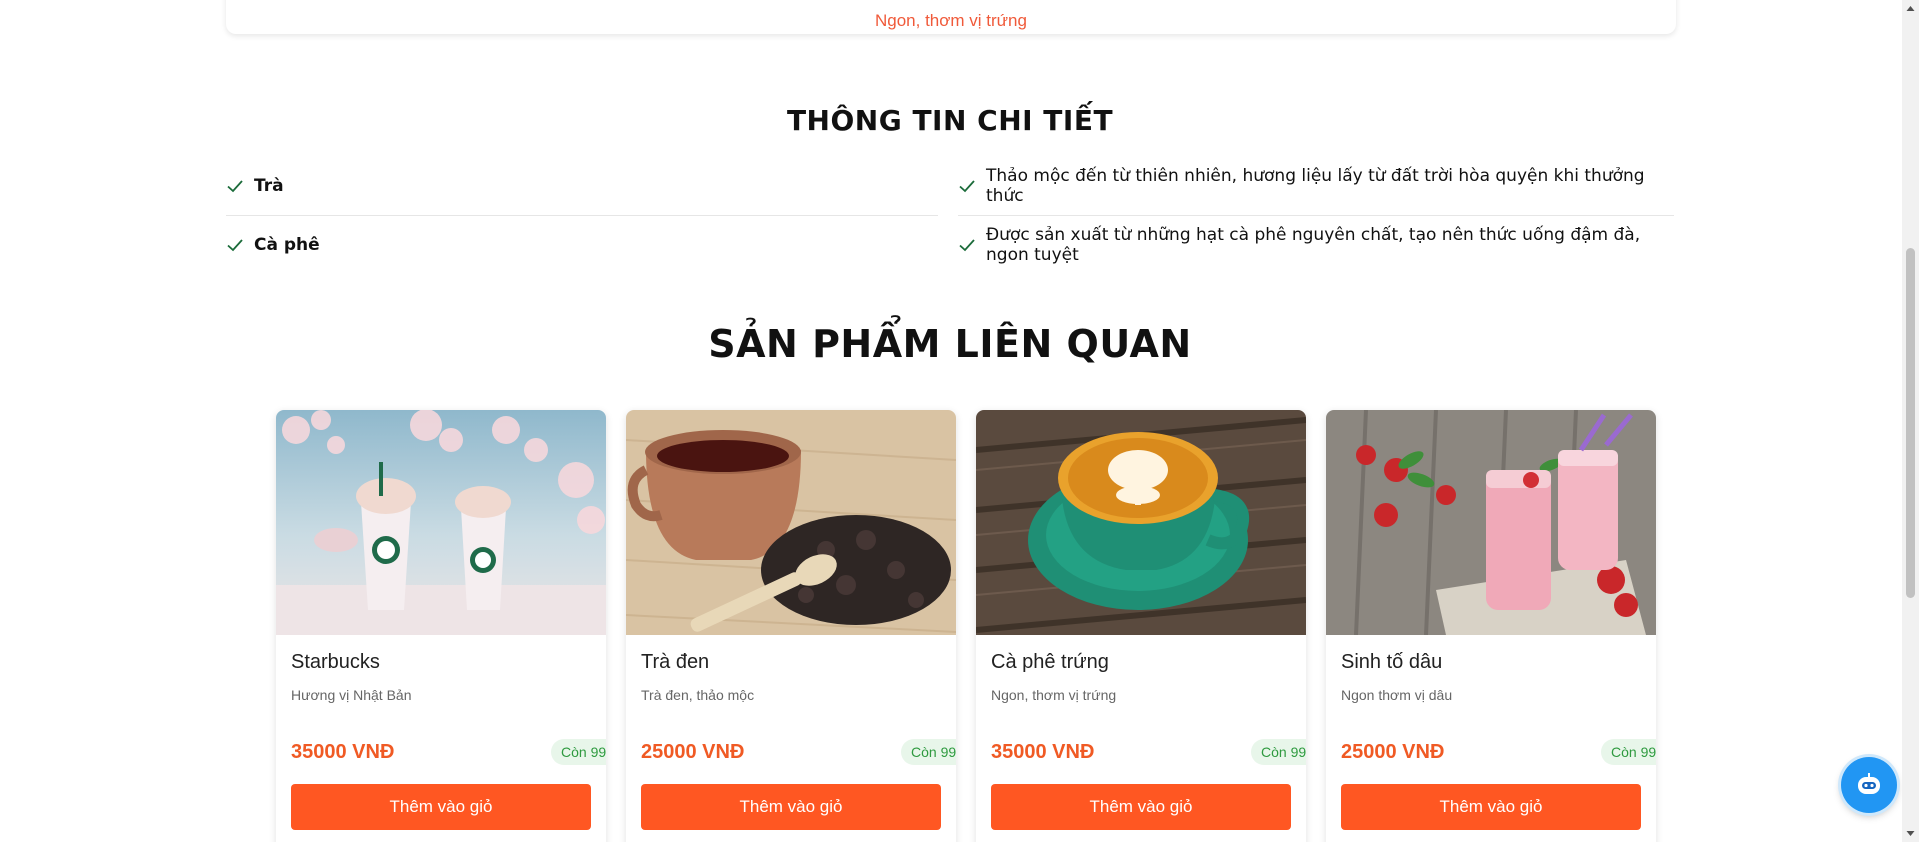 The width and height of the screenshot is (1919, 842). Describe the element at coordinates (1054, 695) in the screenshot. I see `product-description: Ngon, thơm vị trứng` at that location.